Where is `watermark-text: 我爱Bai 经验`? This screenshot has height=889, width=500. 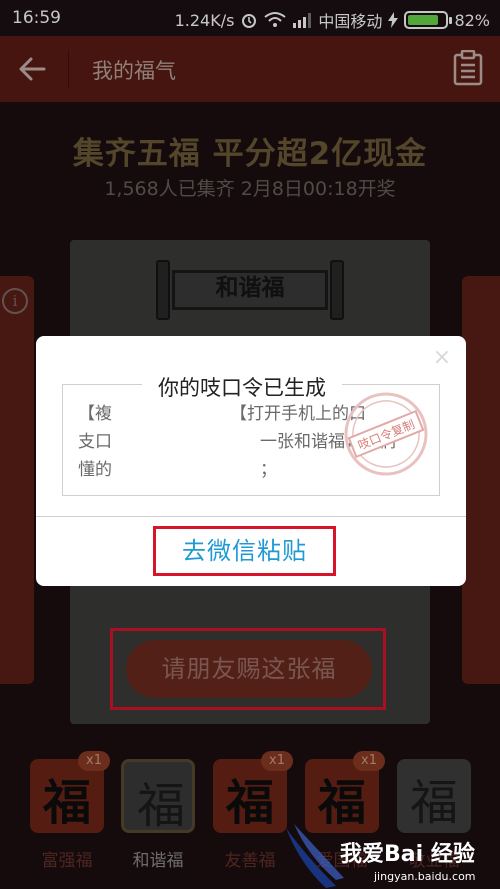
watermark-text: 我爱Bai 经验 is located at coordinates (407, 854).